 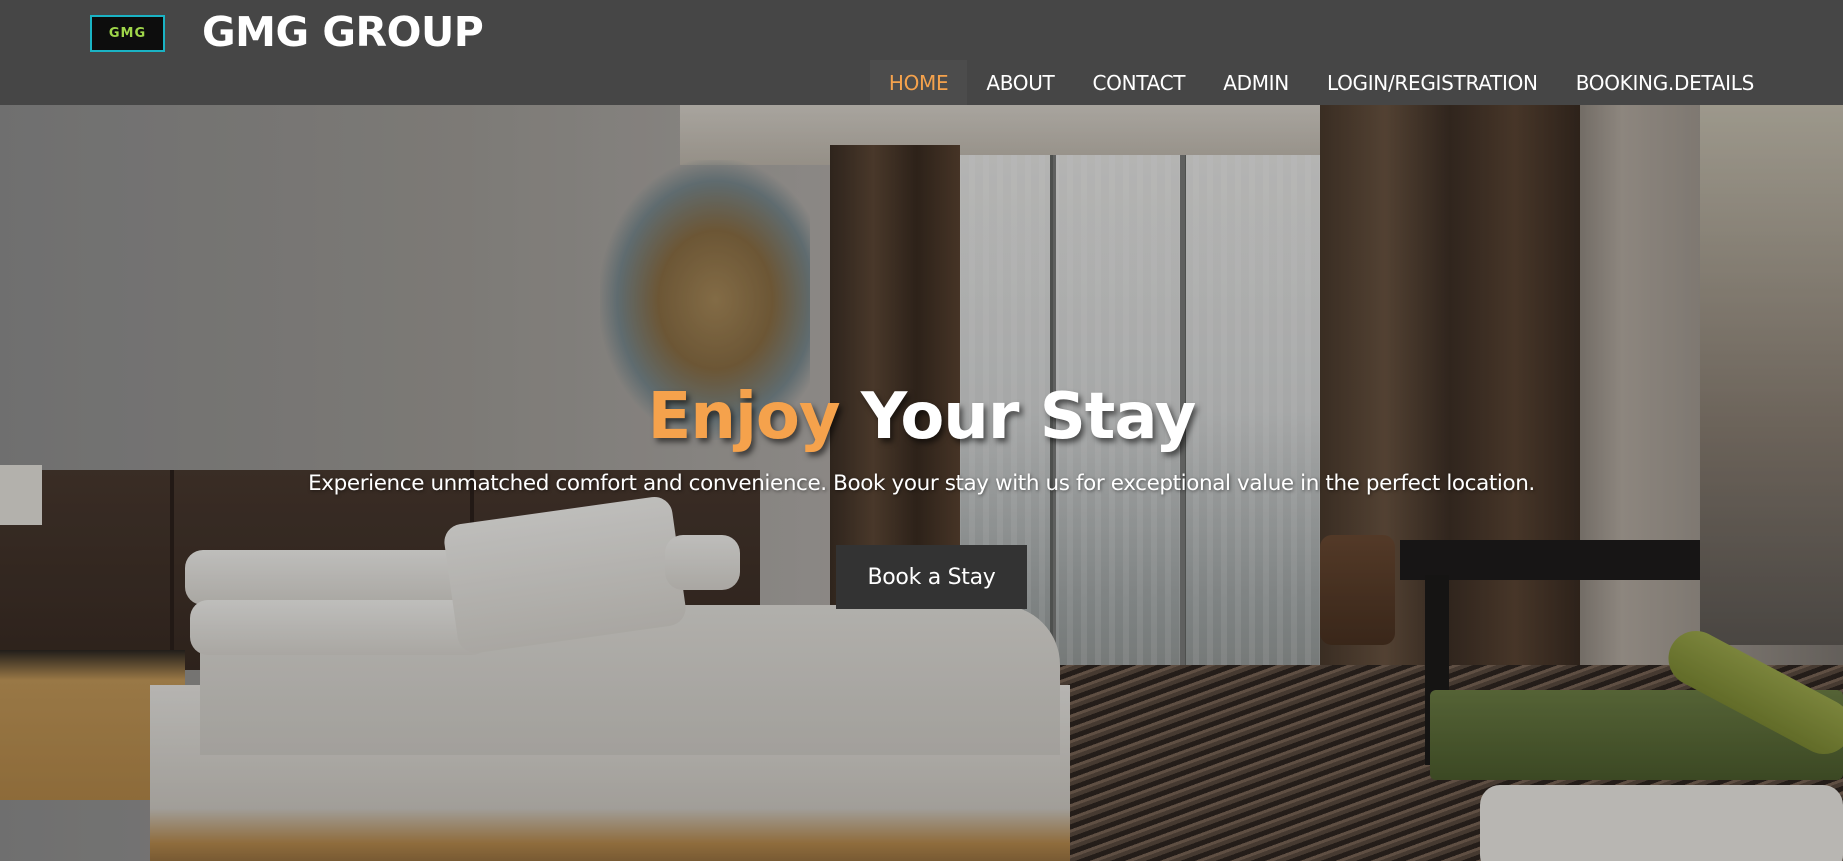 What do you see at coordinates (1138, 82) in the screenshot?
I see `nav-contact: CONTACT` at bounding box center [1138, 82].